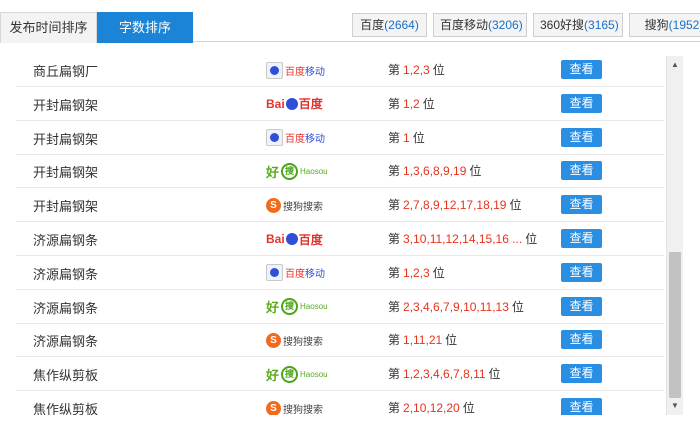 This screenshot has width=700, height=425. I want to click on rank-numbers: 1,3,6,8,9,19, so click(435, 171).